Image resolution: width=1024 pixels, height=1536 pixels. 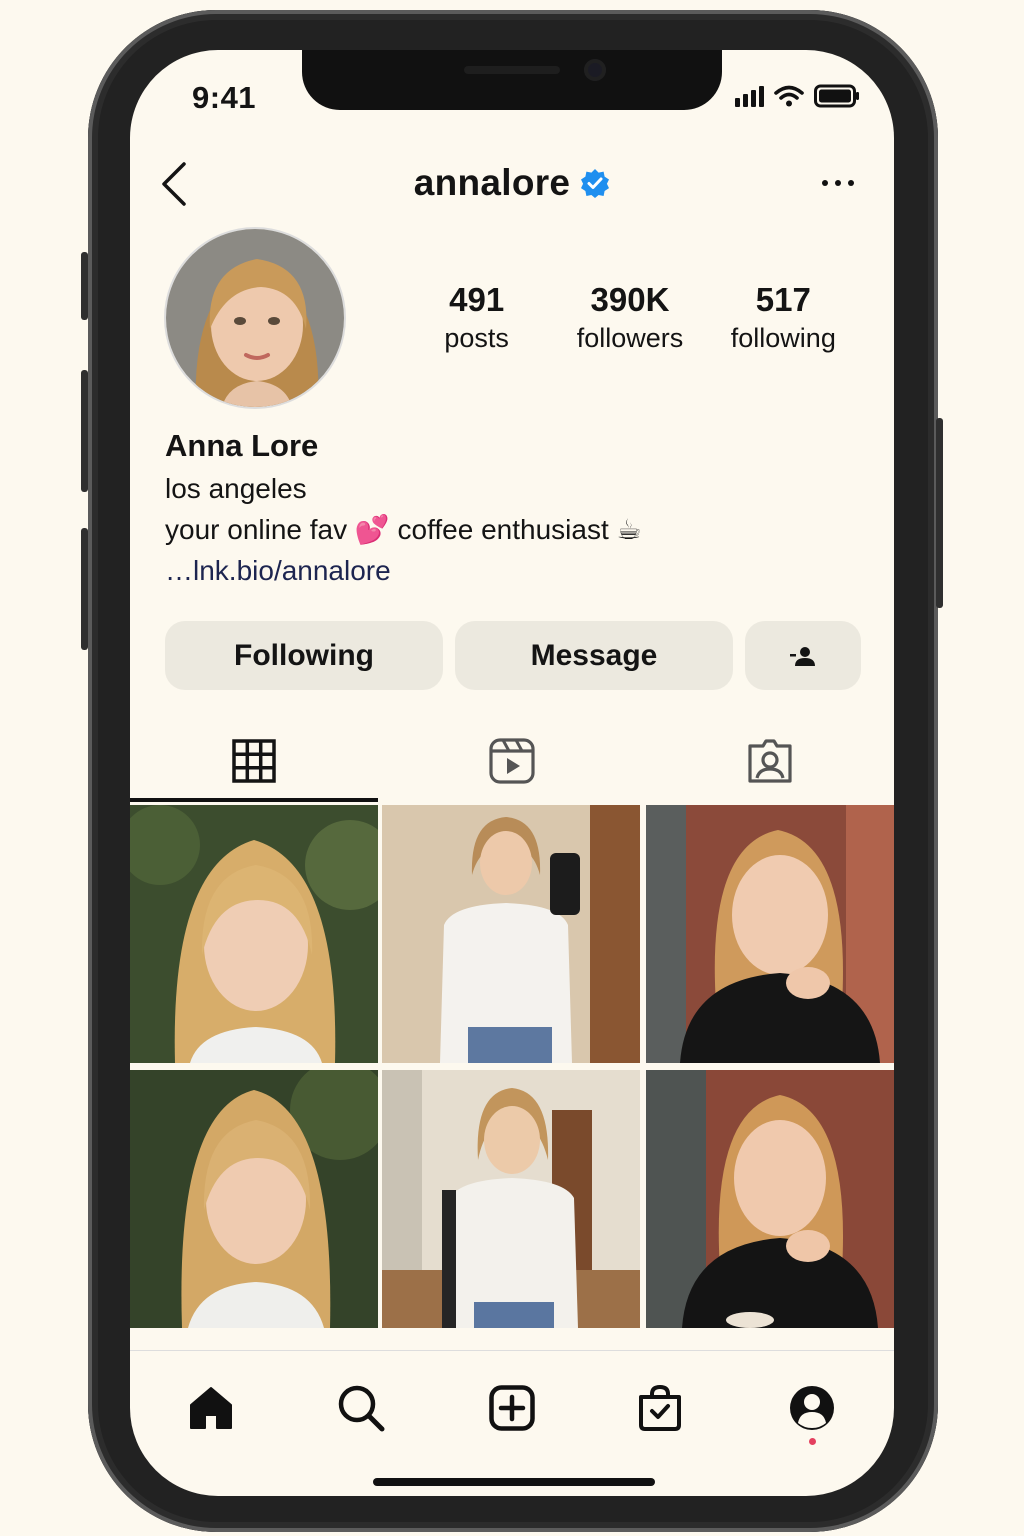 What do you see at coordinates (789, 96) in the screenshot?
I see `wifi-icon` at bounding box center [789, 96].